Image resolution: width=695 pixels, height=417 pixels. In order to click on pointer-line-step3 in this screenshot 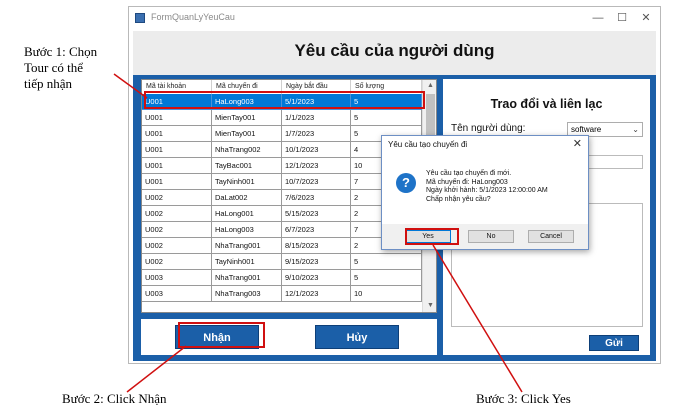, I will do `click(477, 318)`.